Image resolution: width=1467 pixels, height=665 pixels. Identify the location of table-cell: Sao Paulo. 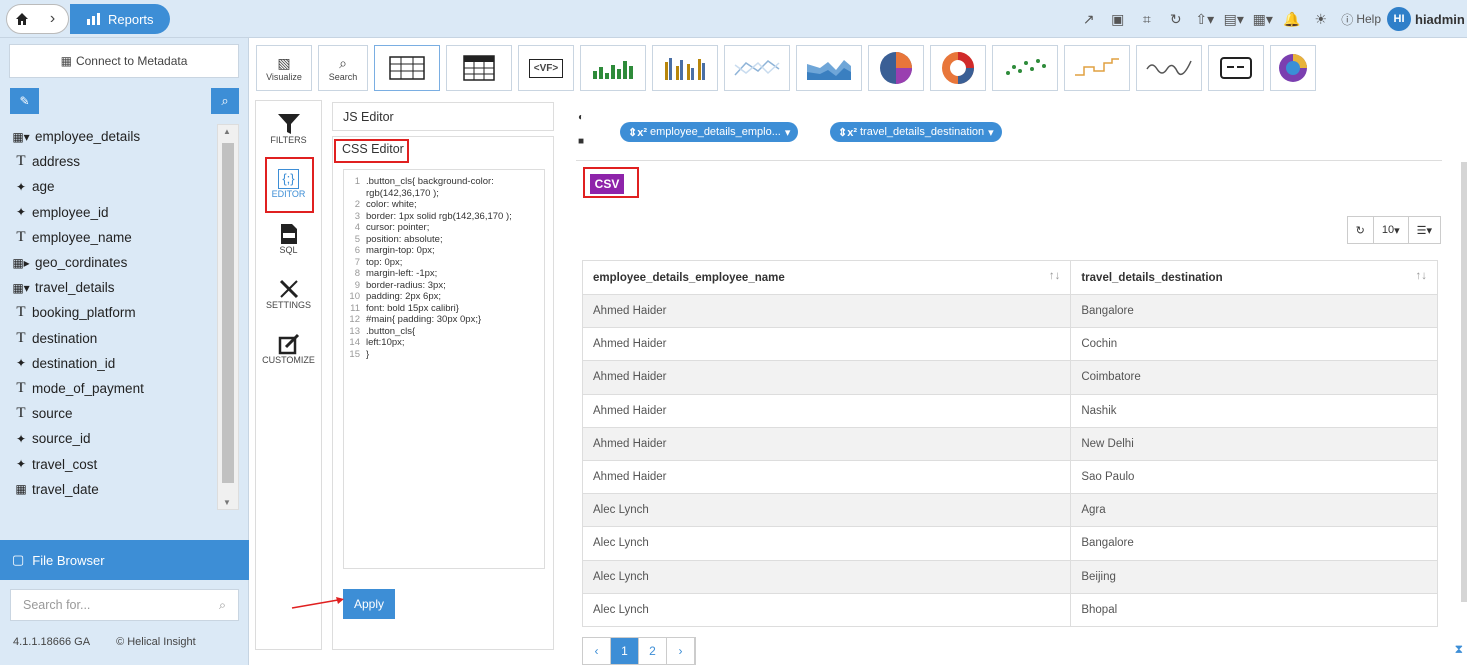
(1254, 477).